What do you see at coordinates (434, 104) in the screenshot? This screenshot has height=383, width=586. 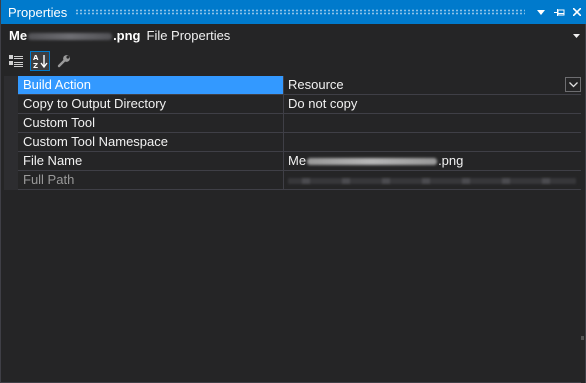 I see `property-value: Do not copy` at bounding box center [434, 104].